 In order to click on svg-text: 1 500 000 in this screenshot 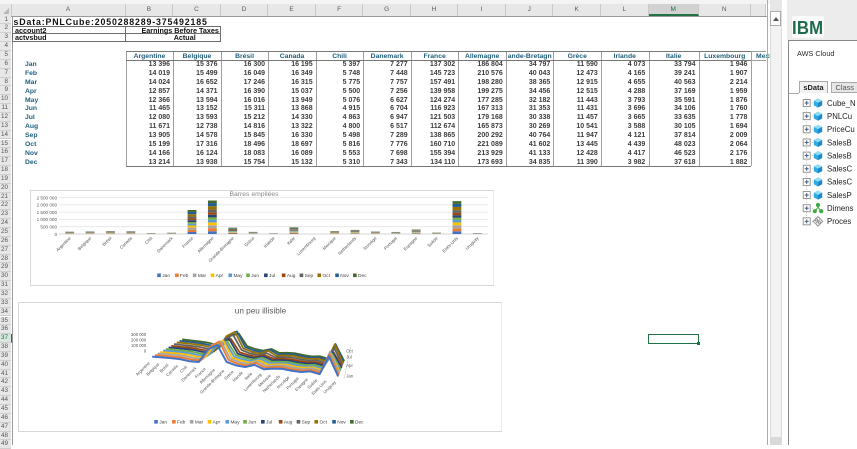, I will do `click(46, 212)`.